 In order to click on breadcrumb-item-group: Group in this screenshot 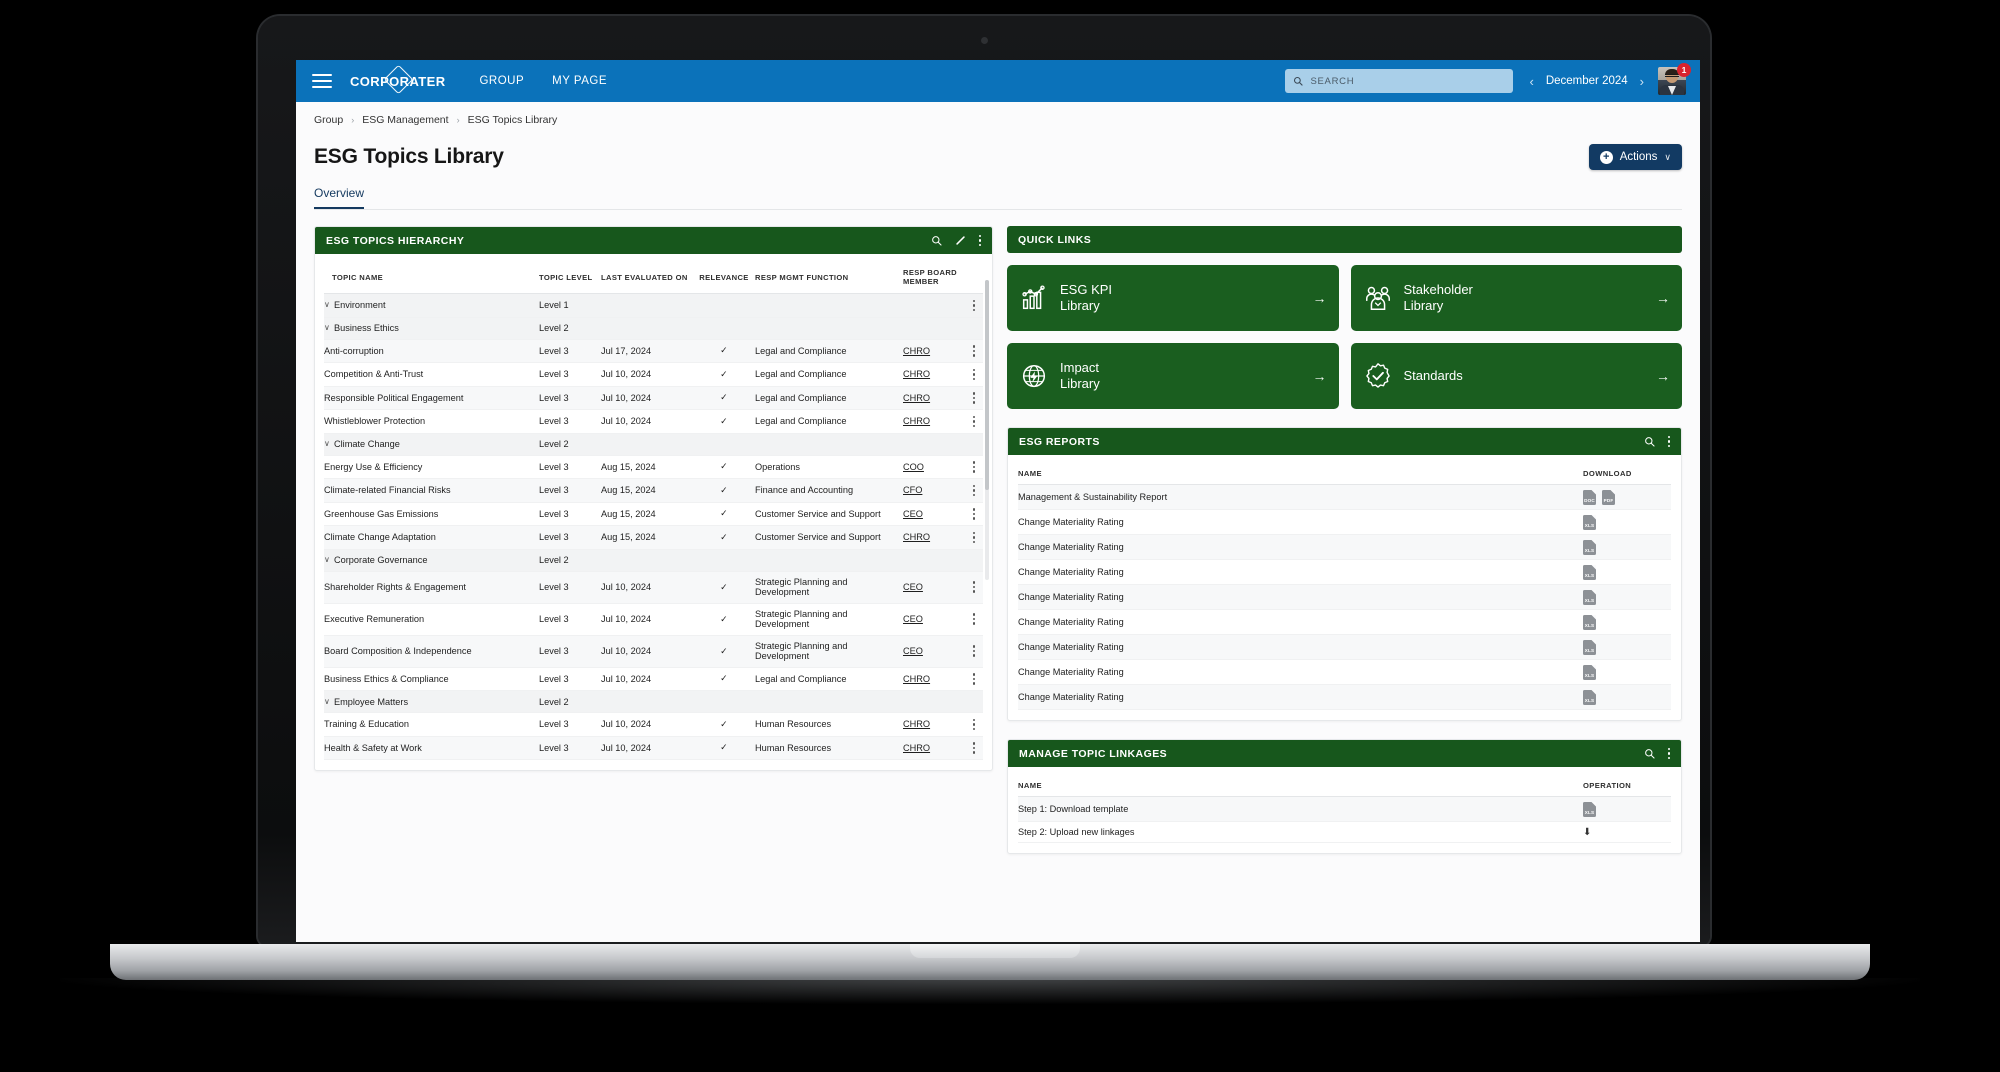, I will do `click(328, 120)`.